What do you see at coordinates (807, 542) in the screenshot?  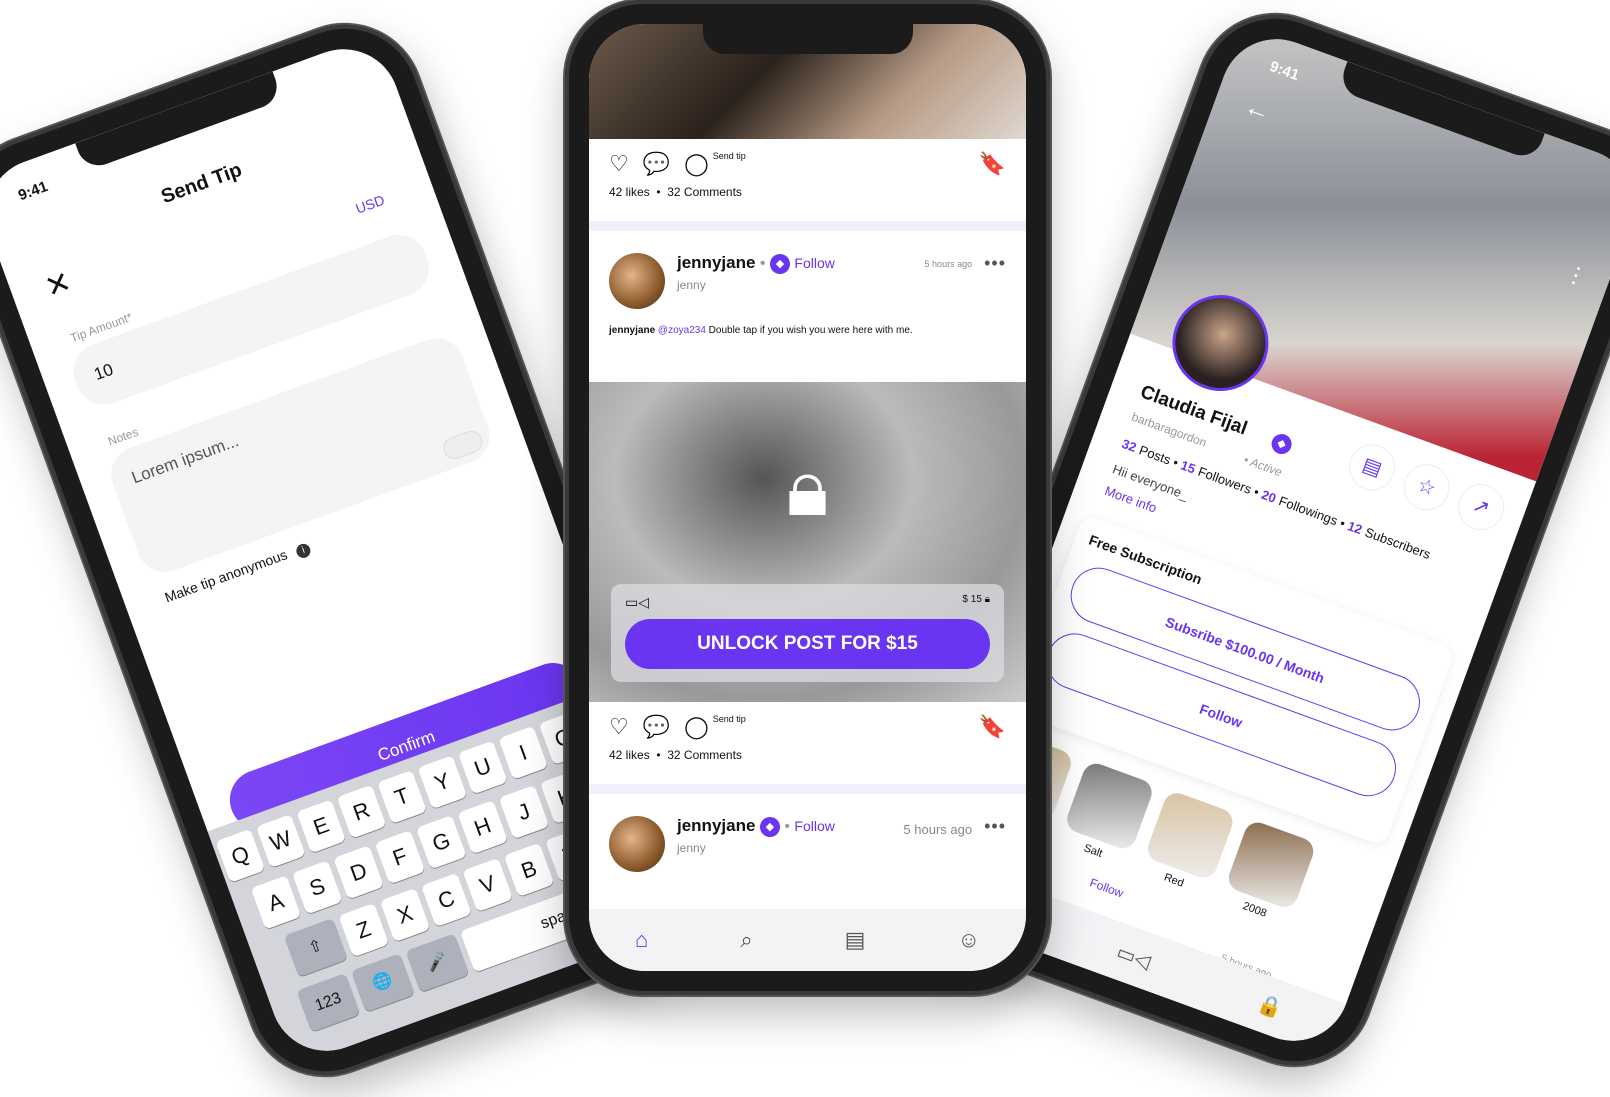 I see `locked-post-media: 🔒︎ ▭◁ $ 15 🔒︎ UNLOCK POST FOR $15` at bounding box center [807, 542].